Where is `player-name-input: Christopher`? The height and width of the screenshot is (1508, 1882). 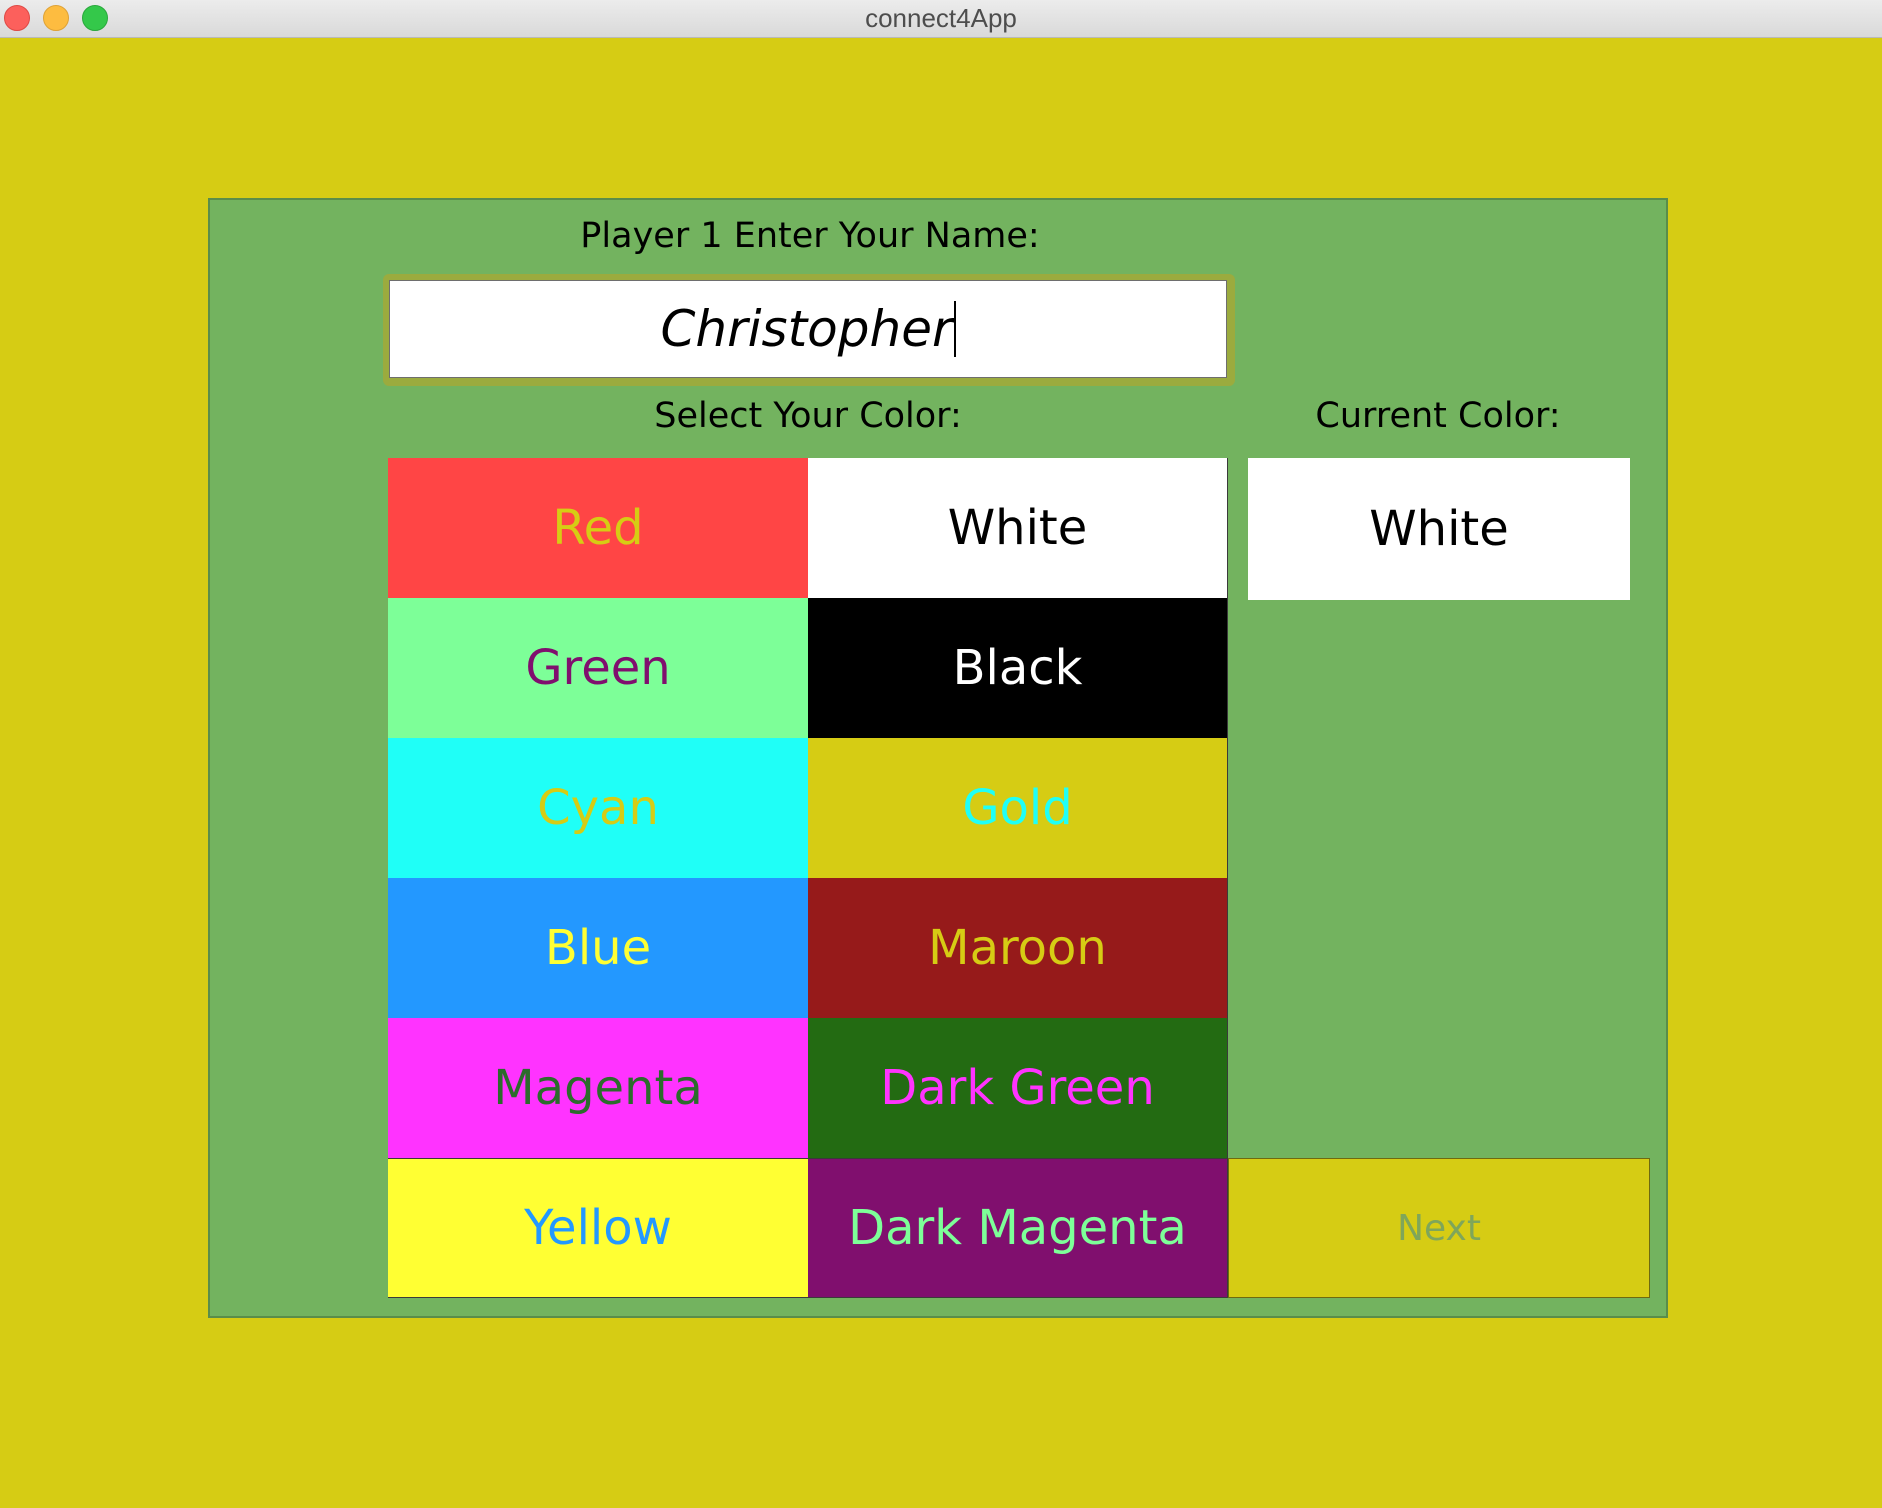 player-name-input: Christopher is located at coordinates (808, 329).